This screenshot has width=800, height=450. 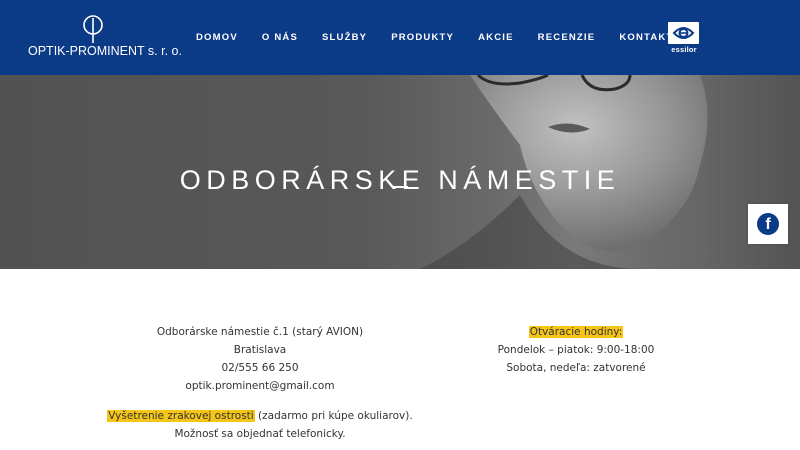 I want to click on nav-item-o-nas: O NÁS, so click(x=280, y=37).